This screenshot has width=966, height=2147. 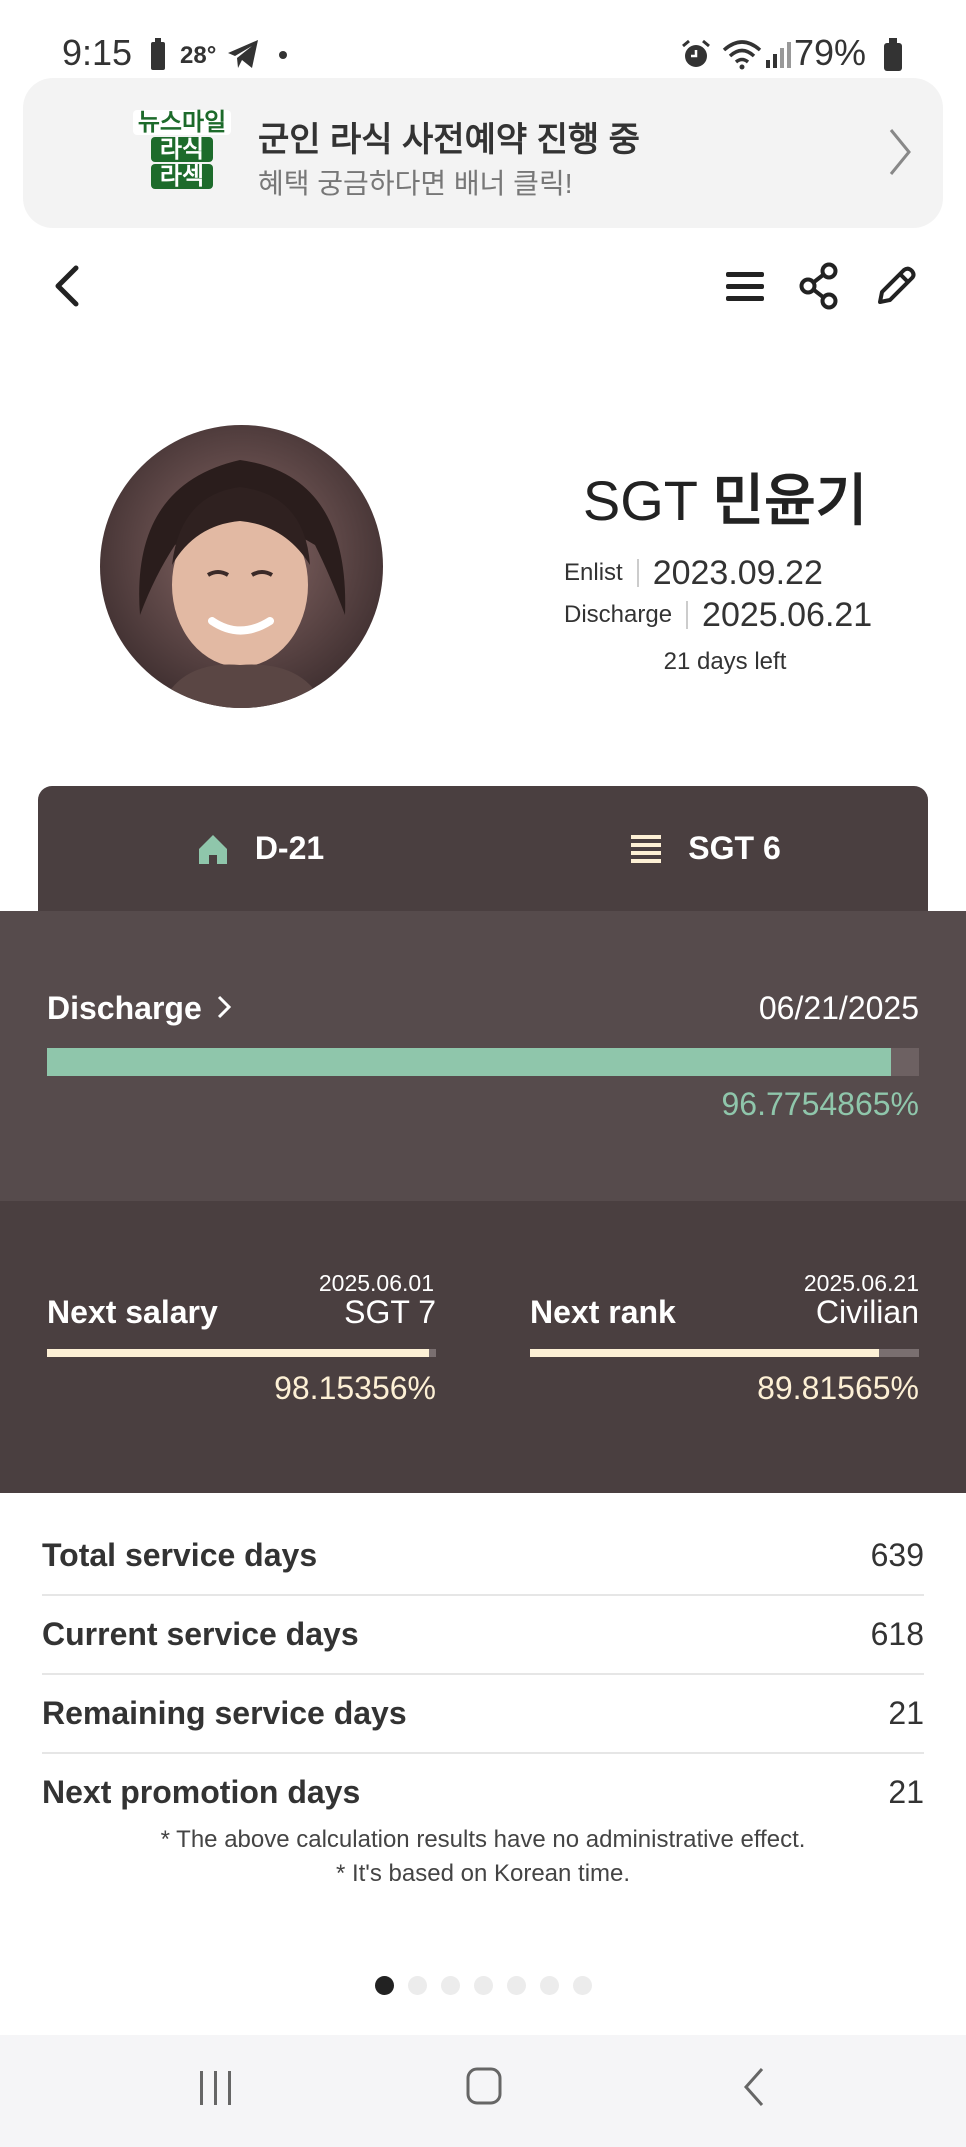 What do you see at coordinates (626, 615) in the screenshot?
I see `discharge-label: Discharge` at bounding box center [626, 615].